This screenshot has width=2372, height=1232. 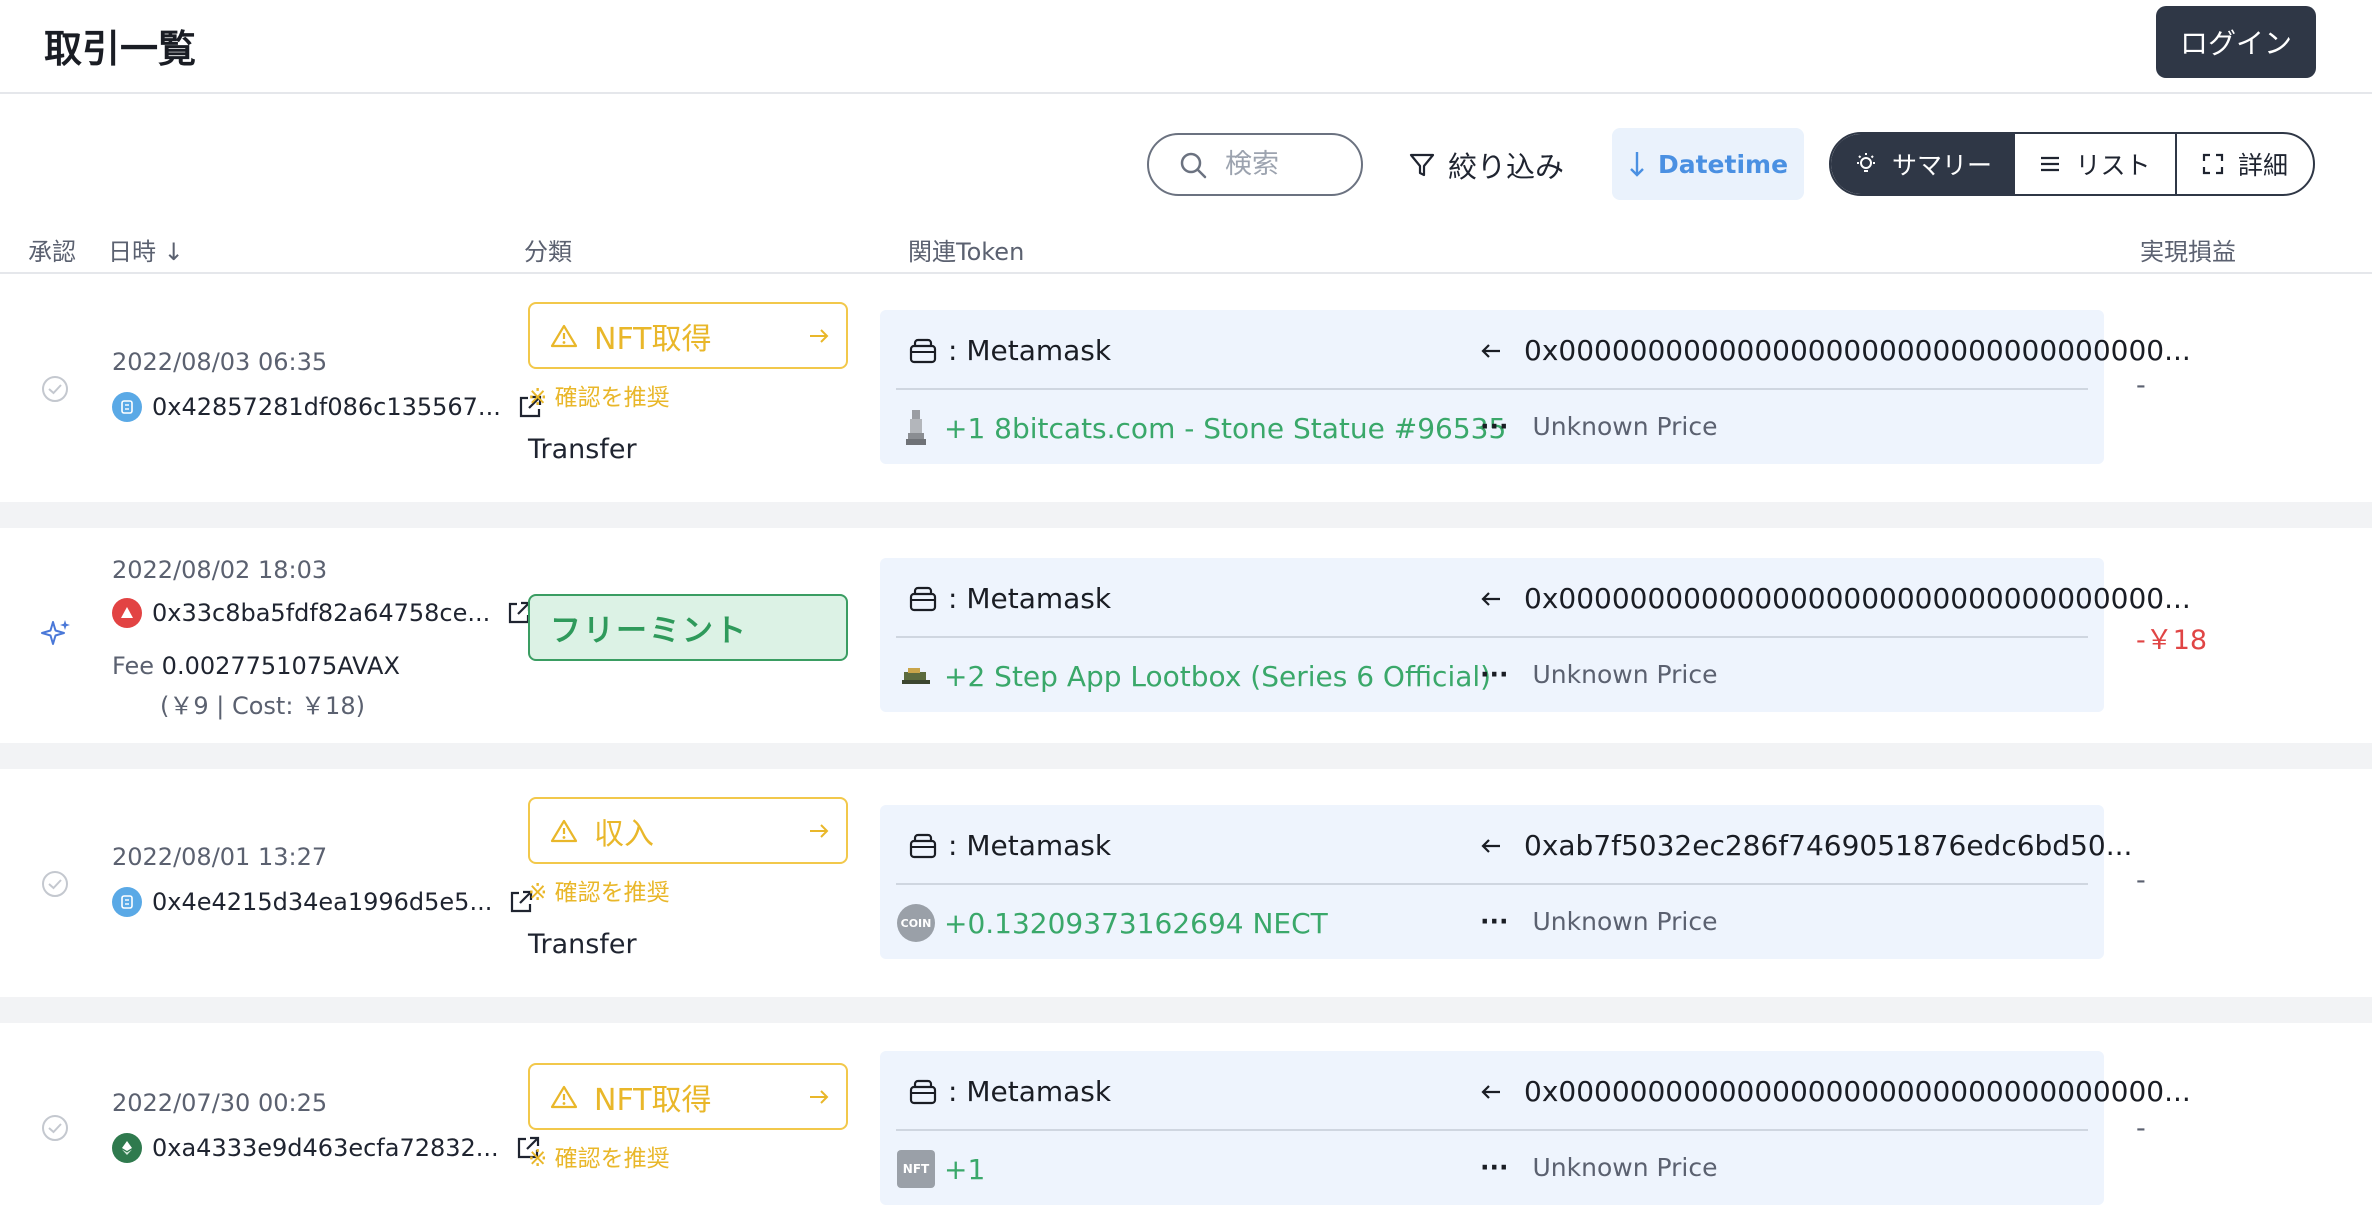 What do you see at coordinates (1941, 165) in the screenshot?
I see `view-summary-label: サマリー` at bounding box center [1941, 165].